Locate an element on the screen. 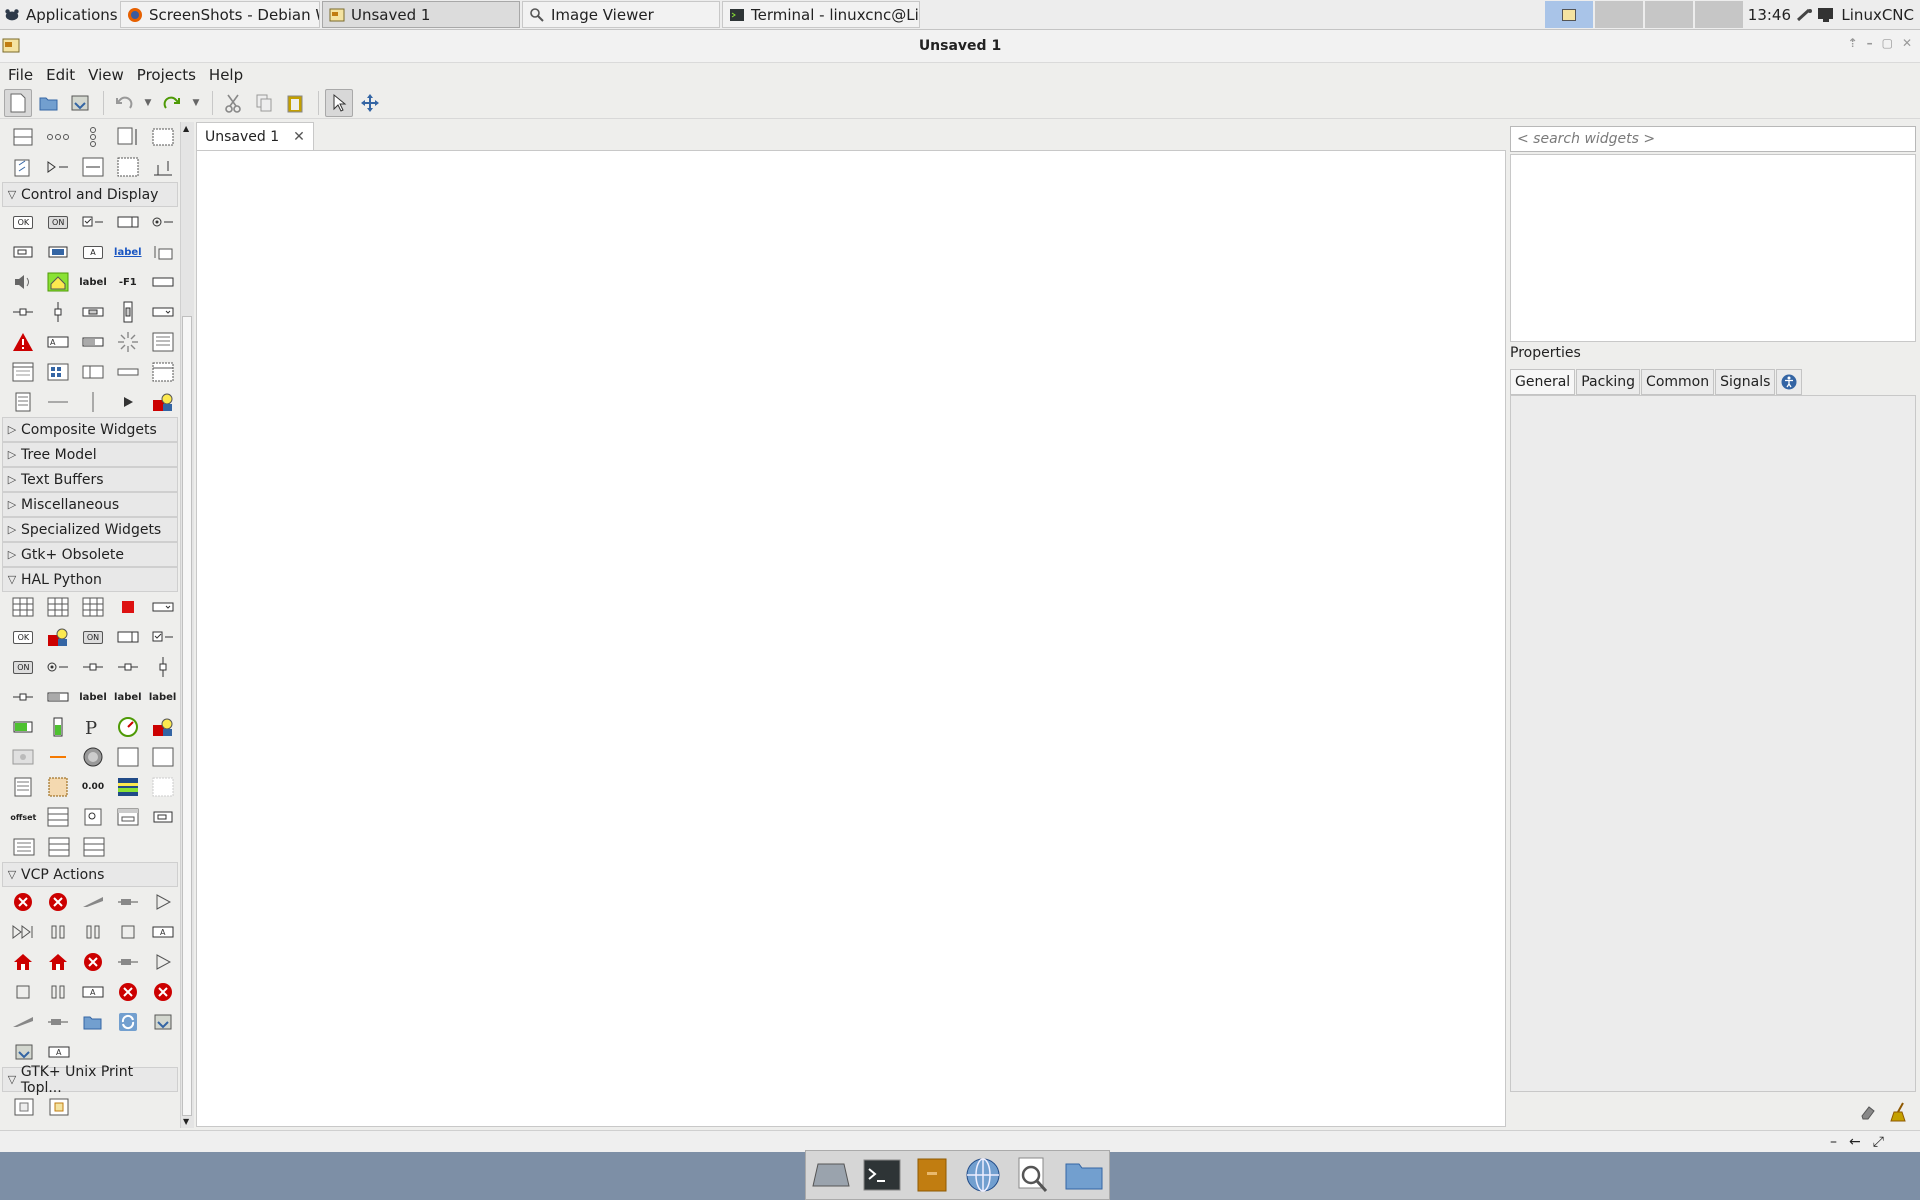 This screenshot has height=1200, width=1920. page-setup-widget is located at coordinates (23, 1107).